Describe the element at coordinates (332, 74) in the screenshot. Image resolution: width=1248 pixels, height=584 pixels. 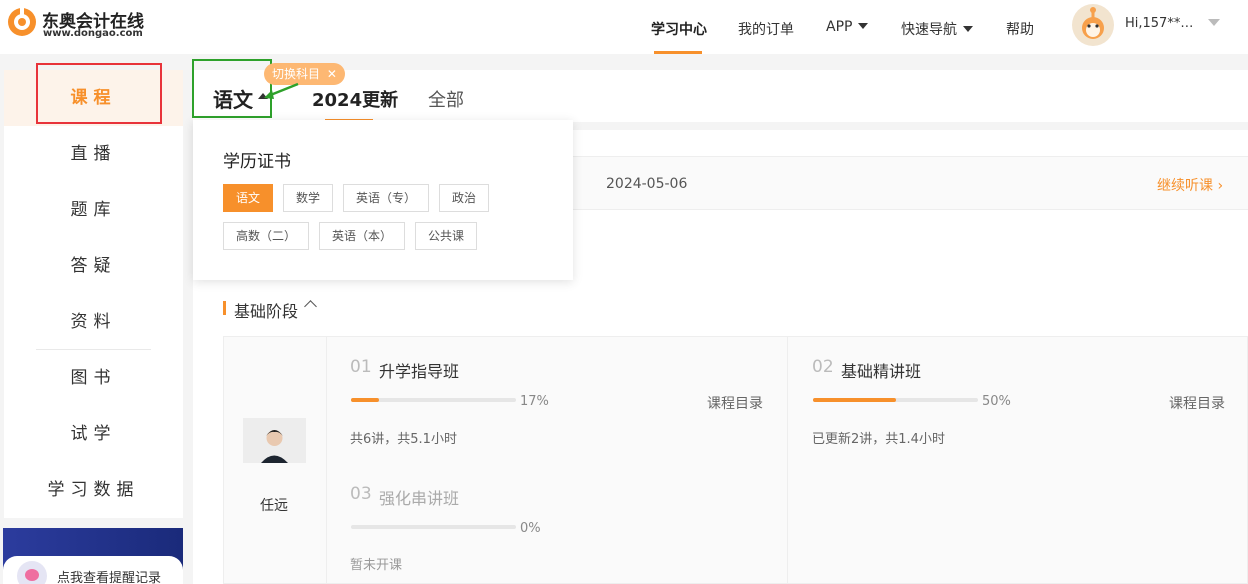
I see `close-icon: ✕` at that location.